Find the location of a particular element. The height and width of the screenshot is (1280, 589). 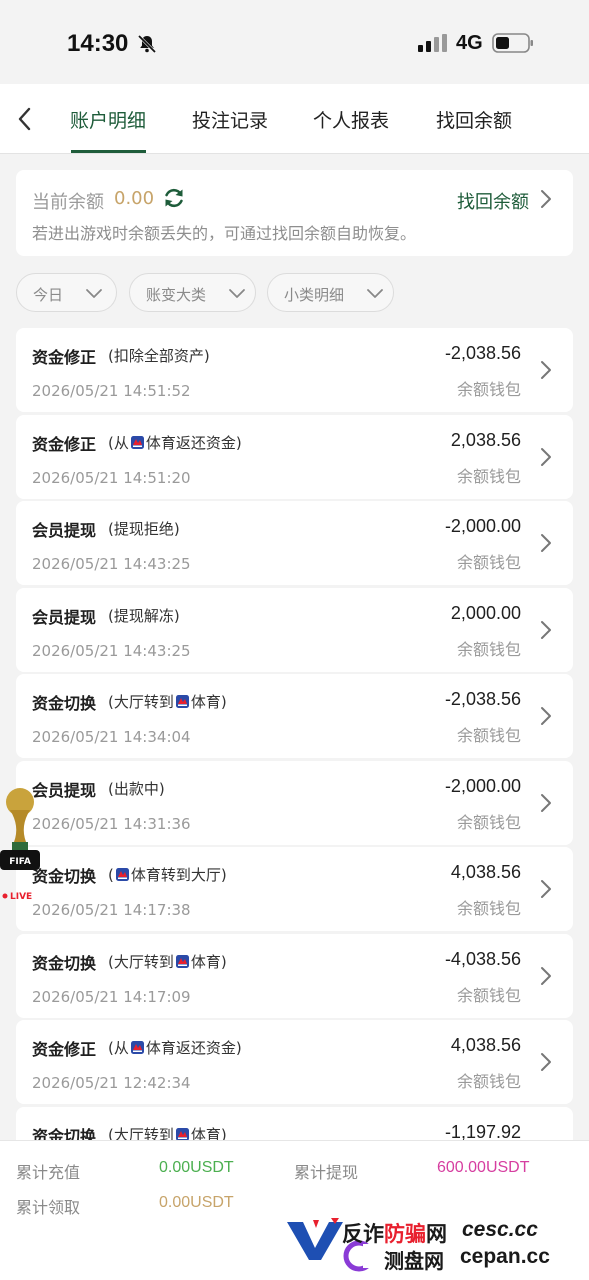

record-amount: -4,038.56 is located at coordinates (482, 958).